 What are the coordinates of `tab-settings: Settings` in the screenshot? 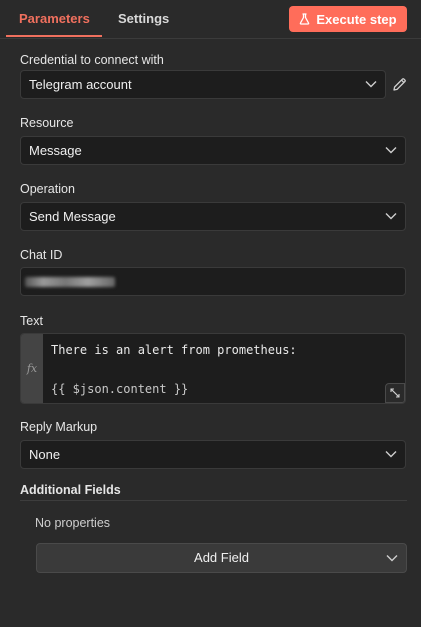 It's located at (143, 18).